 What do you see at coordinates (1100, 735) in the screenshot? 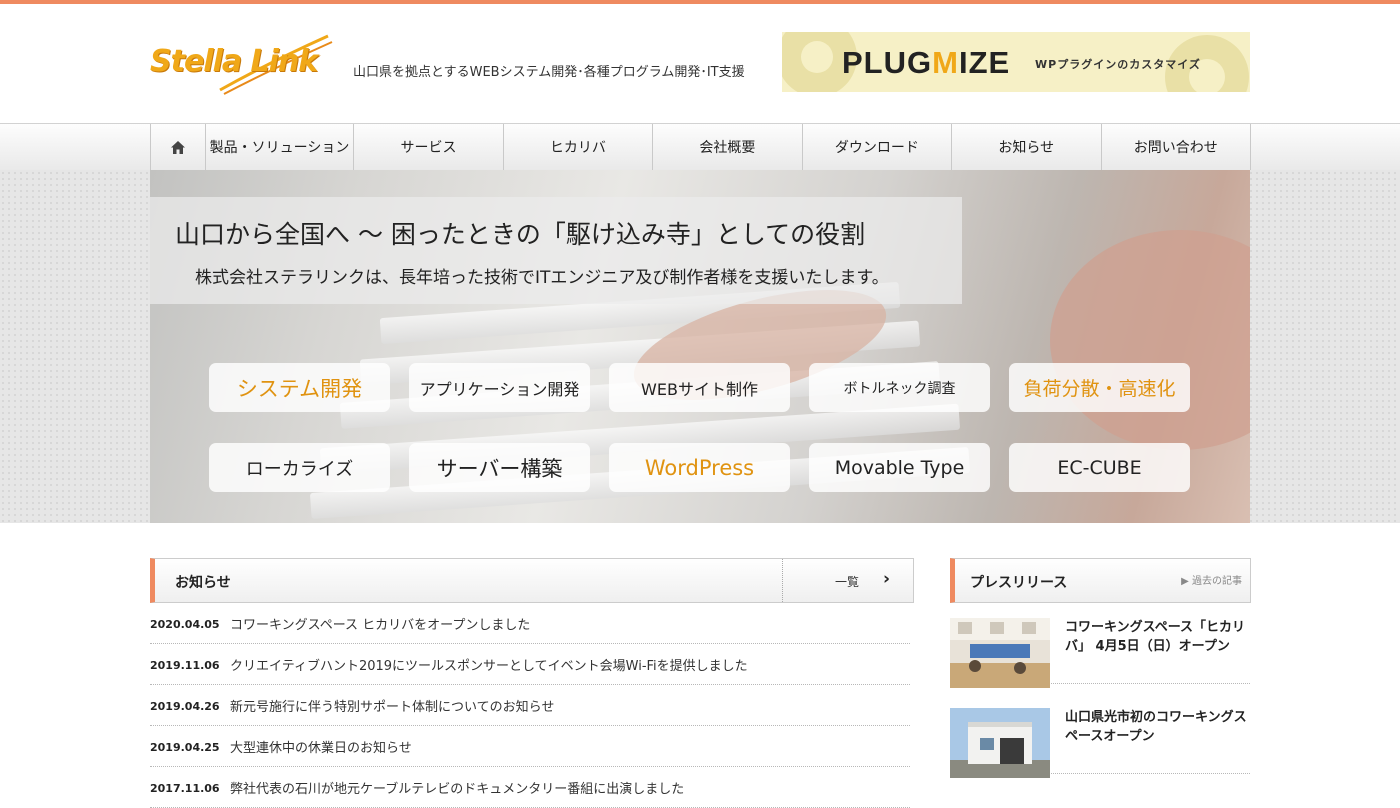
I see `press-item: 山口県光市初のコワーキングスペースオープン` at bounding box center [1100, 735].